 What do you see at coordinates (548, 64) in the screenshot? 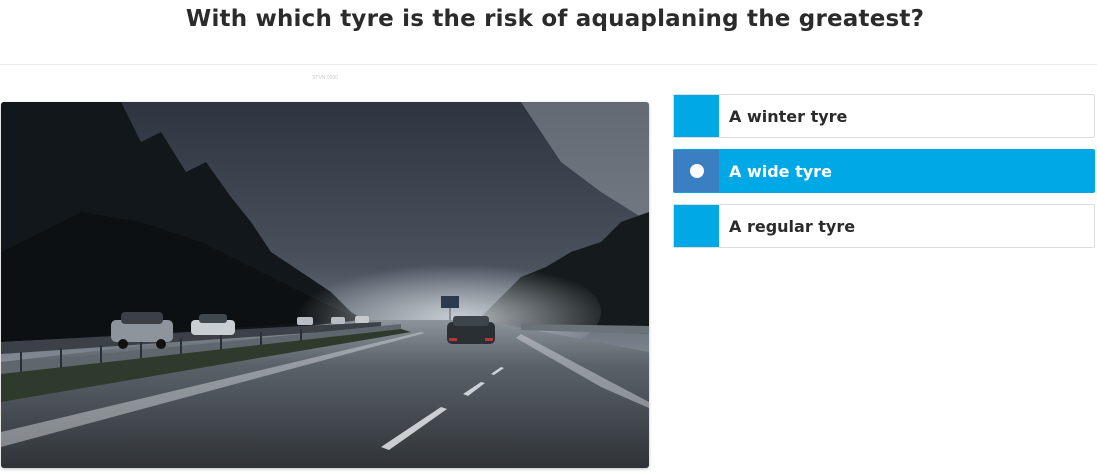
I see `header-divider` at bounding box center [548, 64].